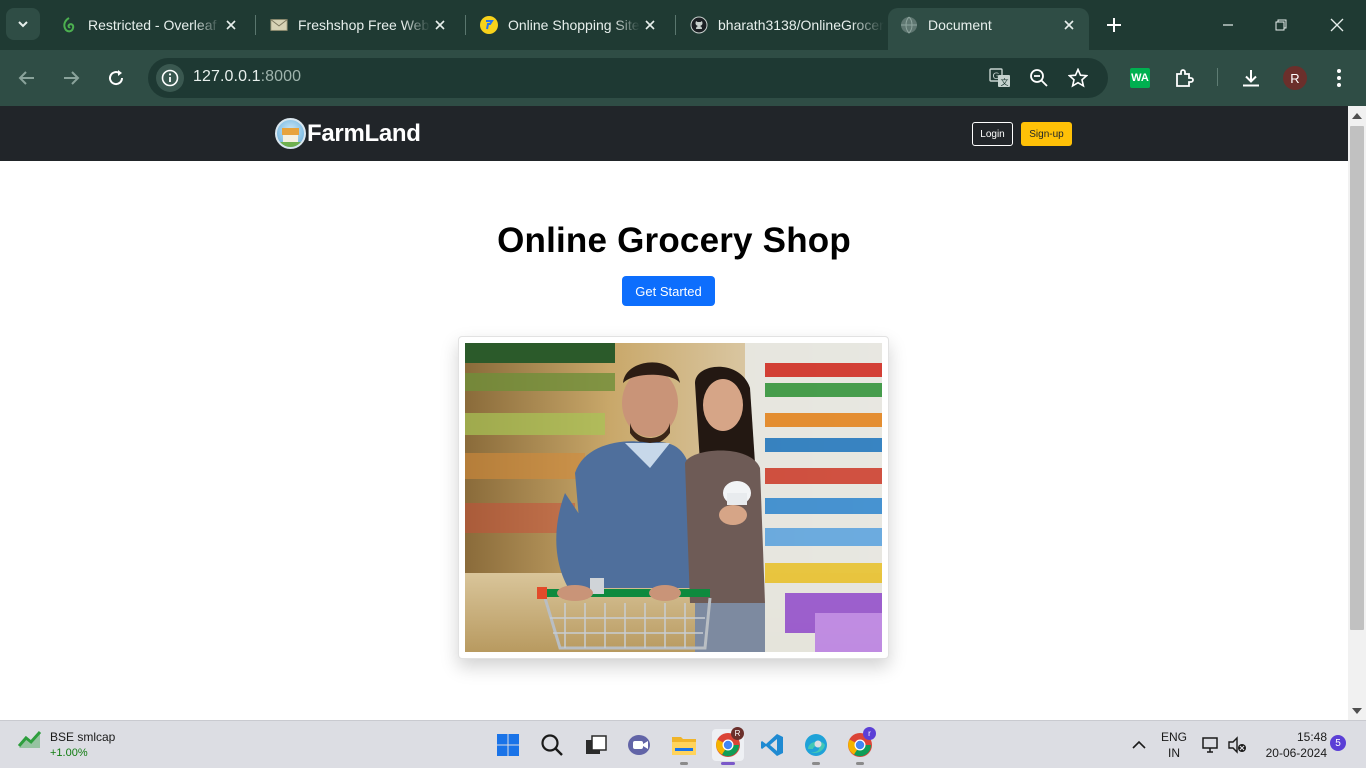 This screenshot has height=768, width=1366. I want to click on network-status, so click(1211, 745).